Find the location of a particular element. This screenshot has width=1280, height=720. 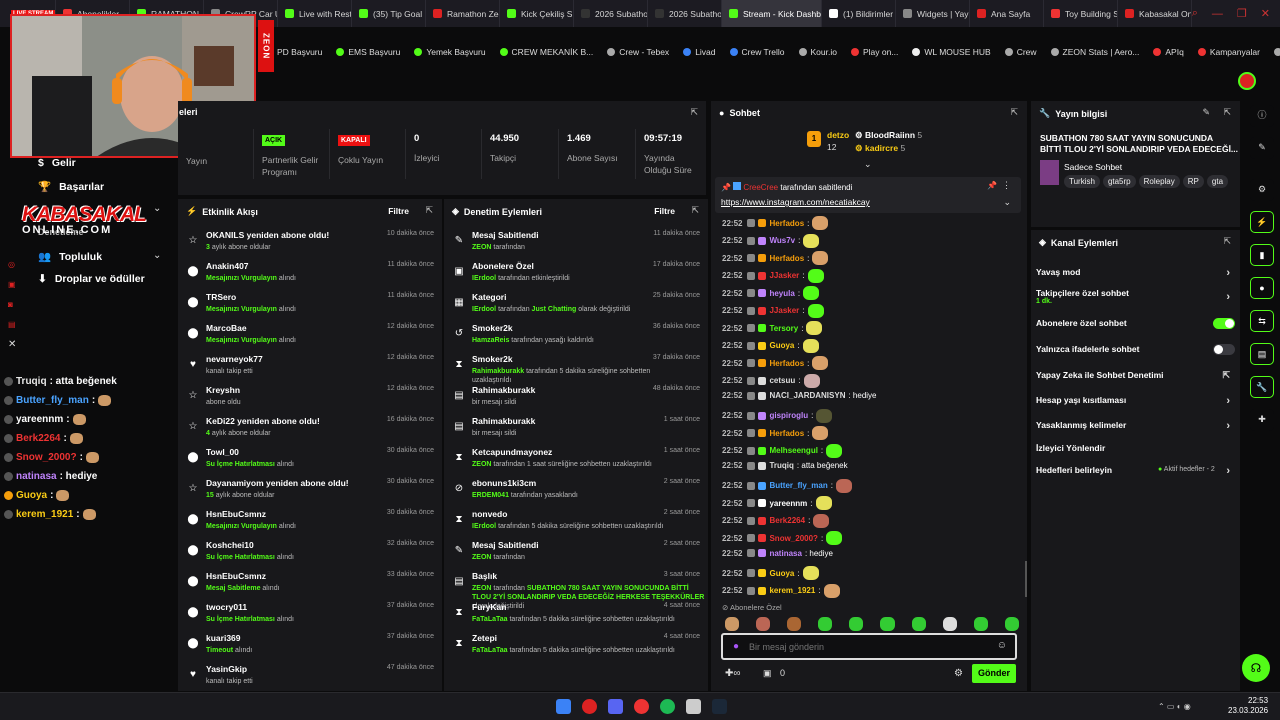

start-icon is located at coordinates (563, 706).